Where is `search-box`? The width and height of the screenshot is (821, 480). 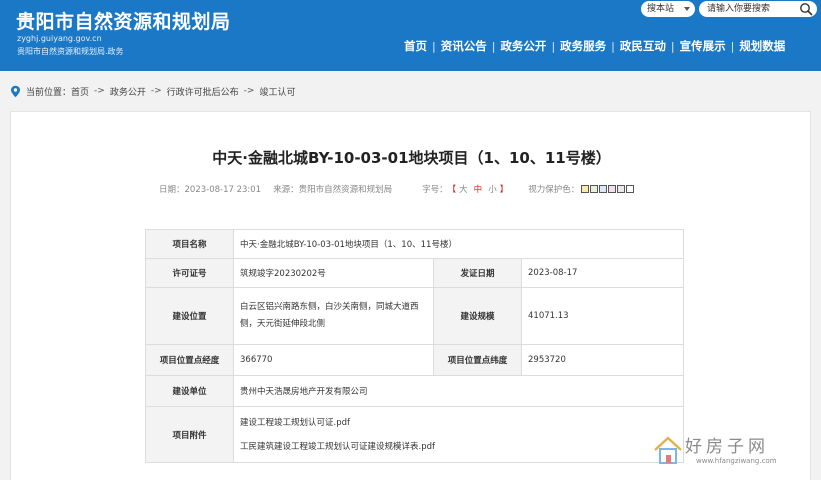 search-box is located at coordinates (758, 9).